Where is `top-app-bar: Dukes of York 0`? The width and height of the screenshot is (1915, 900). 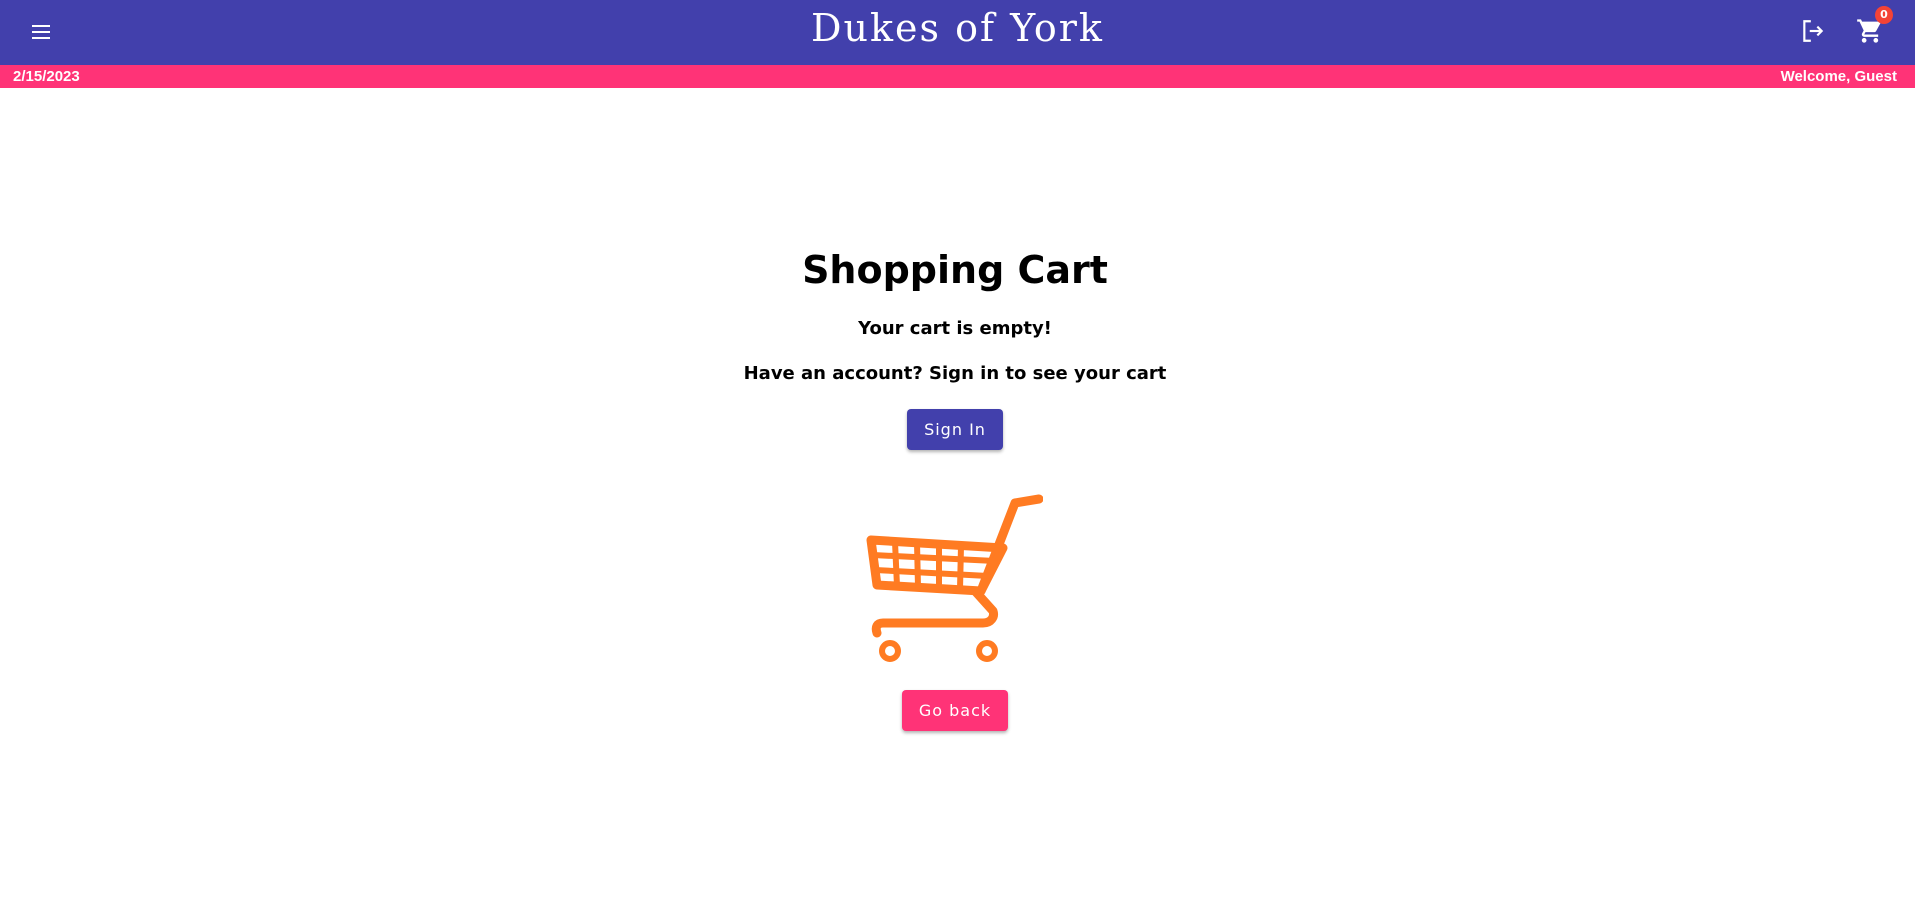 top-app-bar: Dukes of York 0 is located at coordinates (957, 32).